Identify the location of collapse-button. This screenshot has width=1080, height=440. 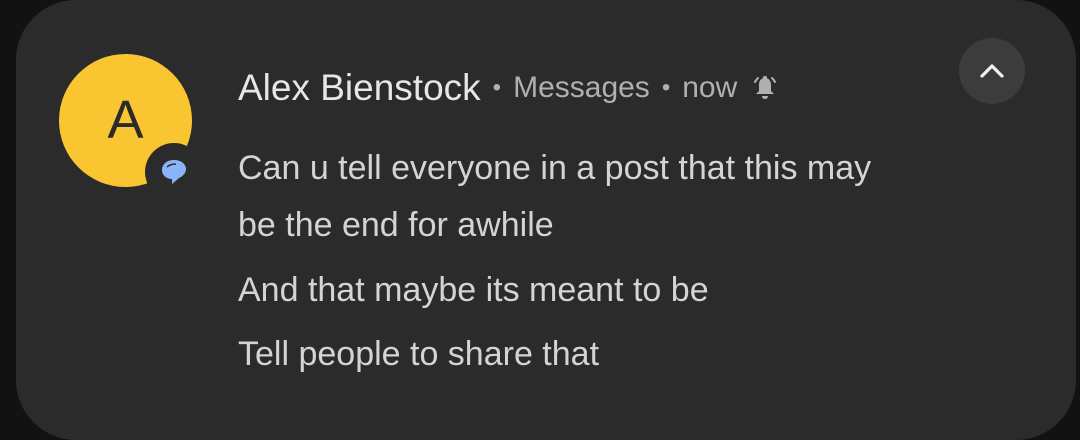
(992, 71).